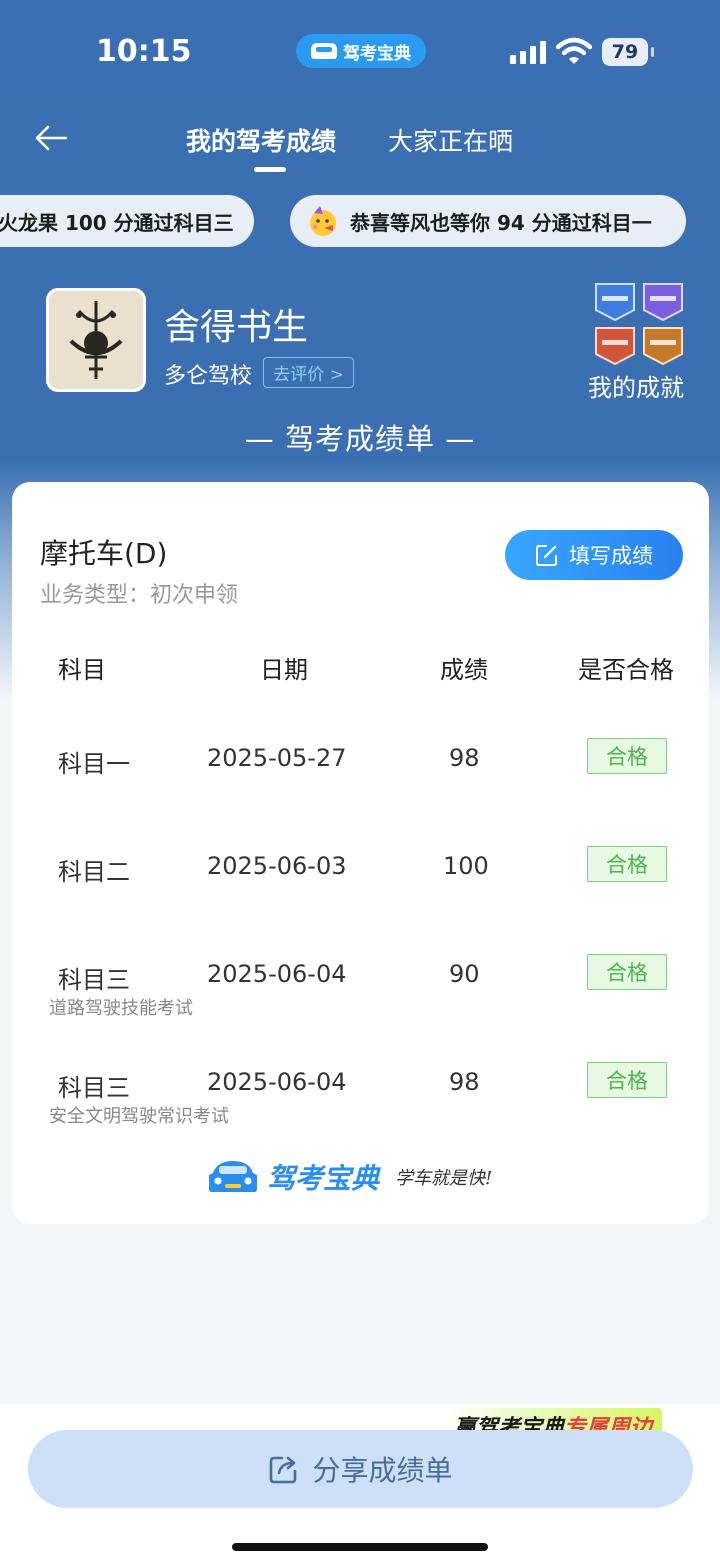  I want to click on avatar, so click(96, 340).